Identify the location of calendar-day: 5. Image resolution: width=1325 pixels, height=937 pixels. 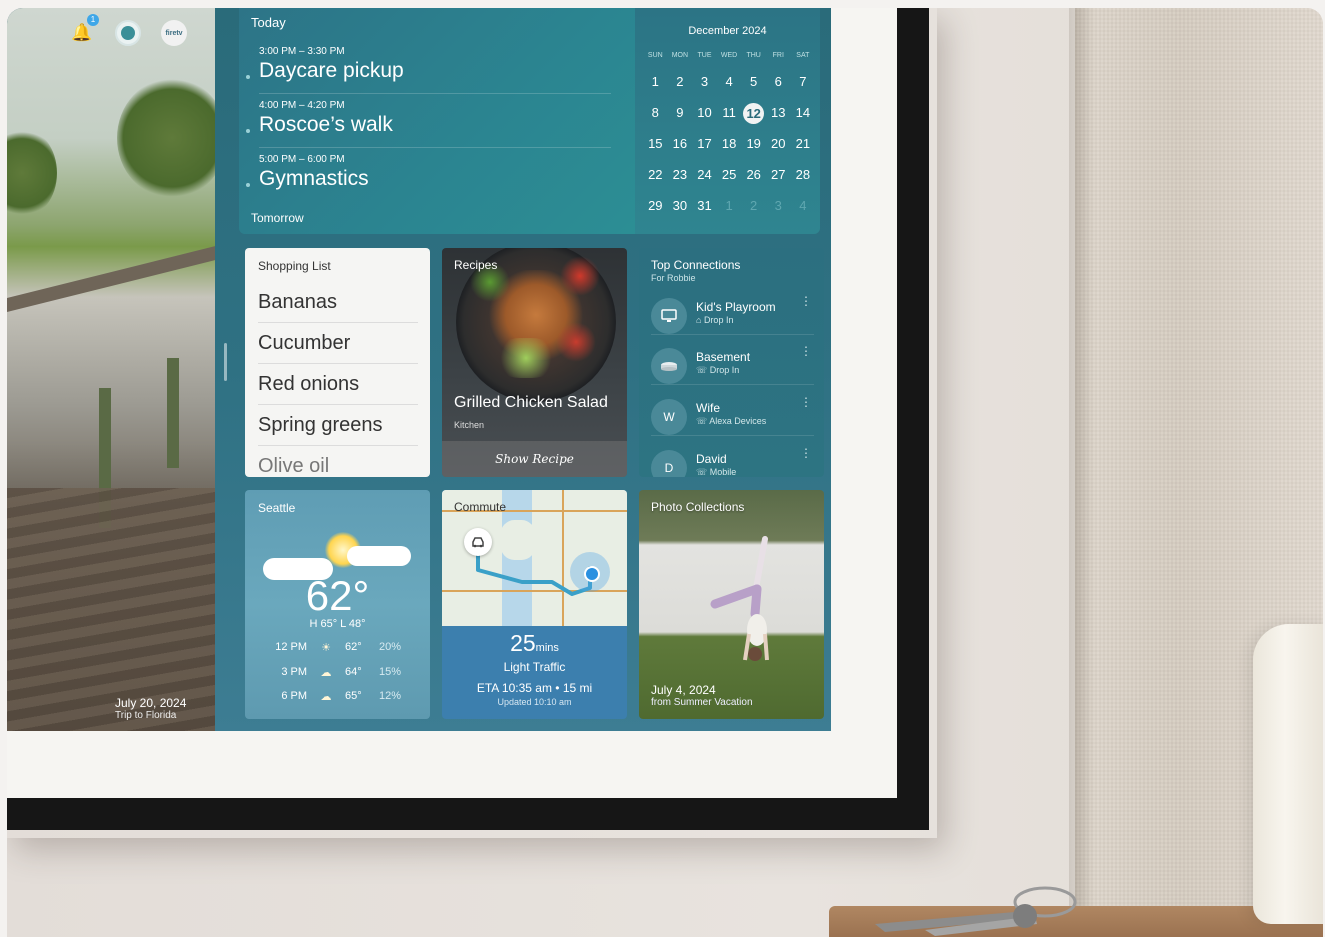
(753, 89).